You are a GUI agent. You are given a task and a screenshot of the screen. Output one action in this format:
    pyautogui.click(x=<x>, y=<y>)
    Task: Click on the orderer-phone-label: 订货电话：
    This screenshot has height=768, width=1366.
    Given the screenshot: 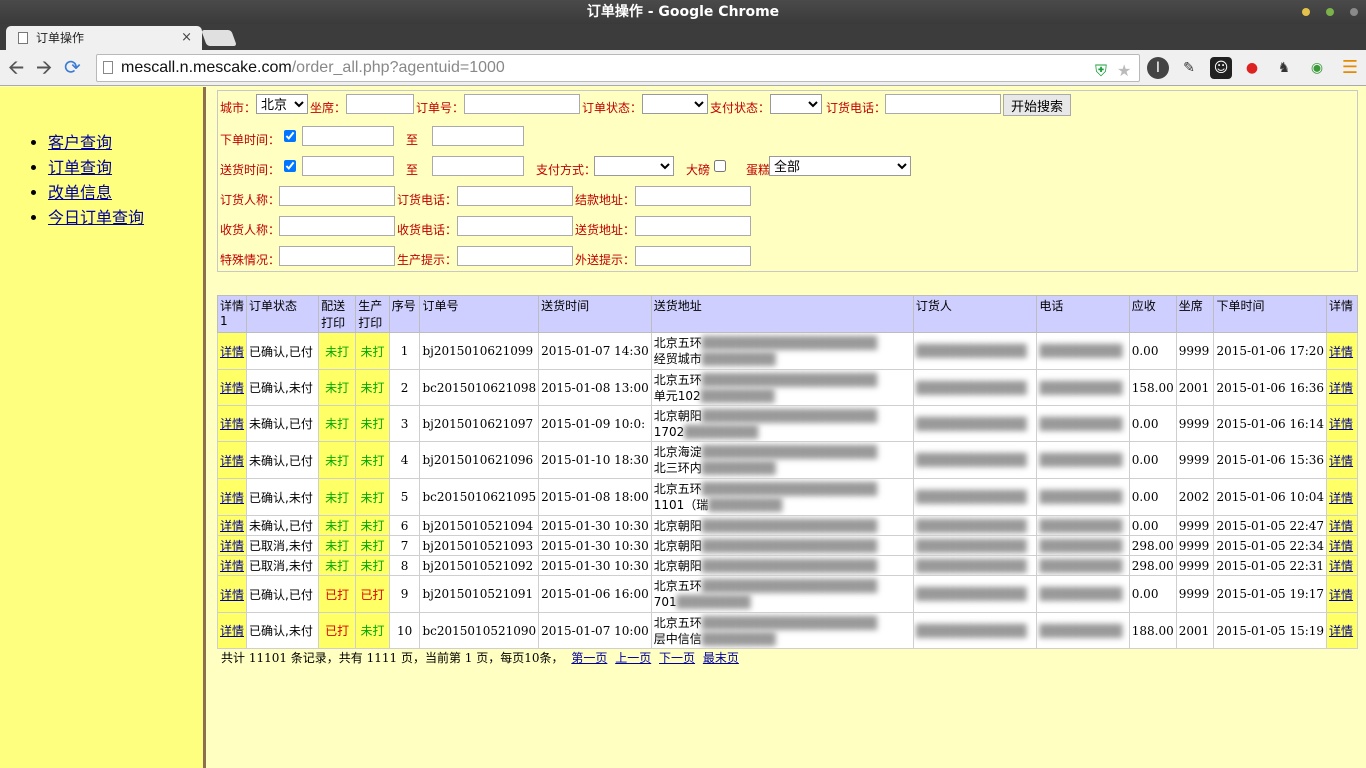 What is the action you would take?
    pyautogui.click(x=427, y=200)
    